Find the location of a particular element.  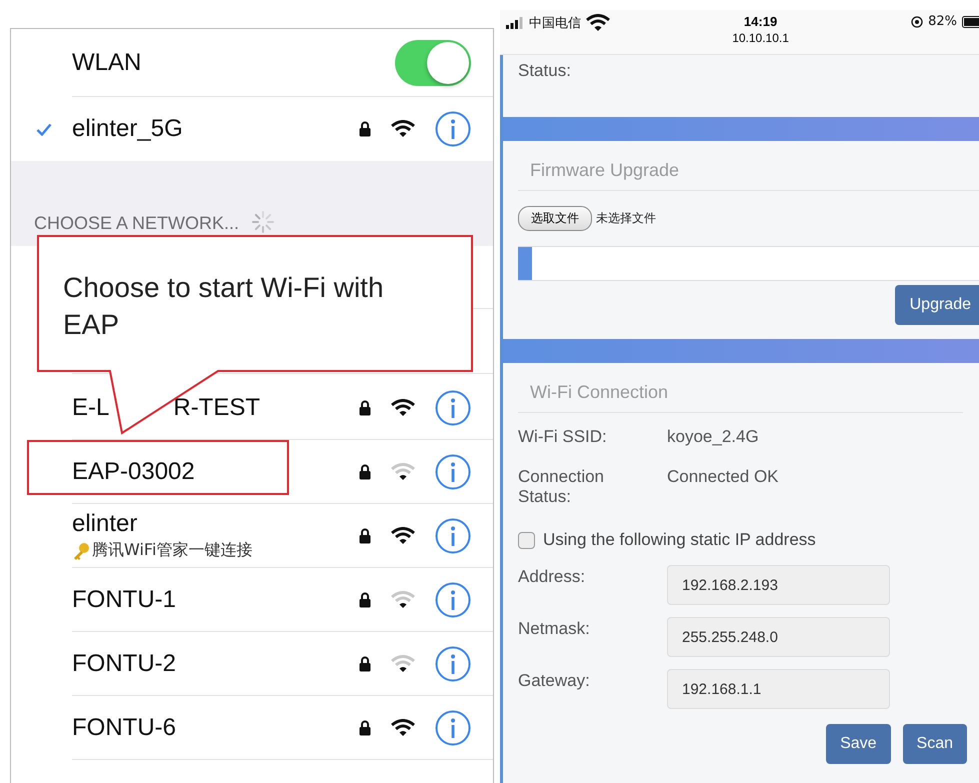

info-value: koyoe_2.4G is located at coordinates (713, 437).